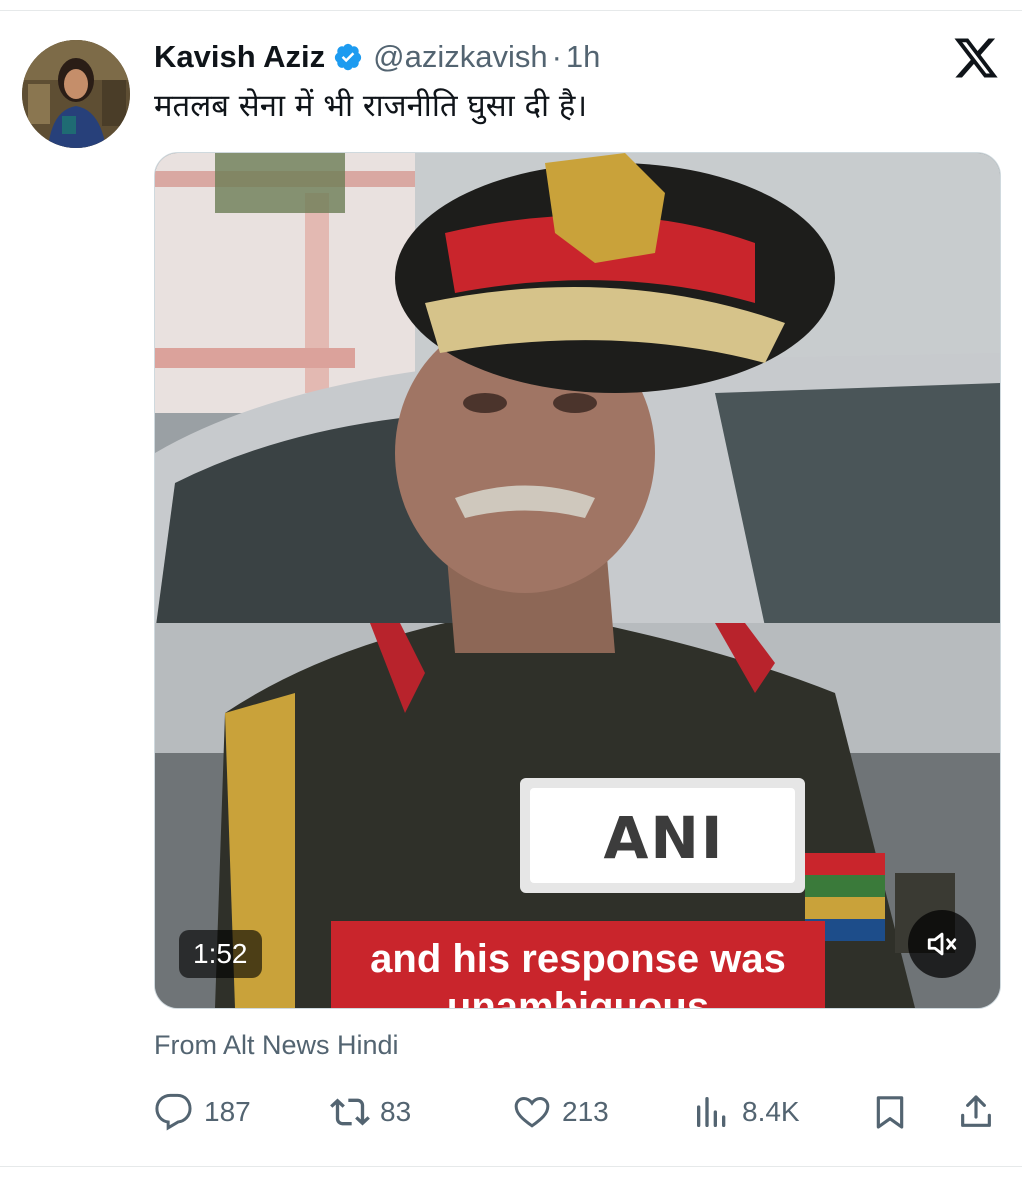 Image resolution: width=1022 pixels, height=1200 pixels. What do you see at coordinates (371, 106) in the screenshot?
I see `tweet-text: मतलब सेना में भी राजनीति घुसा दी है।` at bounding box center [371, 106].